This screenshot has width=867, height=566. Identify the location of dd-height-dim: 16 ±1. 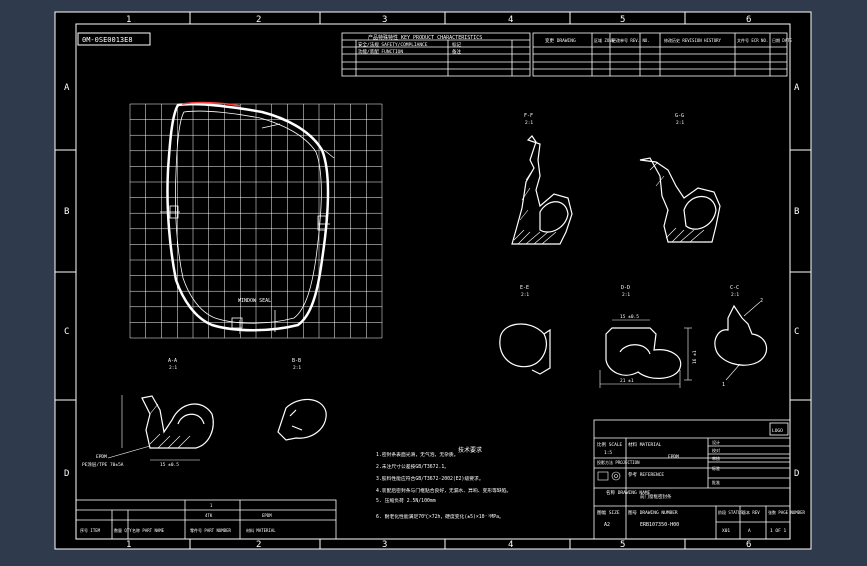
(695, 357).